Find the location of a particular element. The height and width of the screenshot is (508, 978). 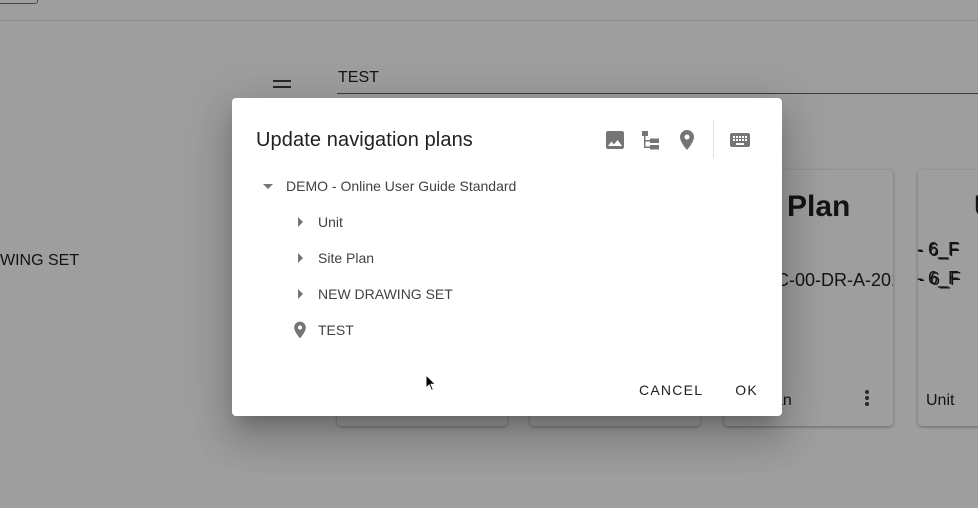

caret-down-icon is located at coordinates (268, 186).